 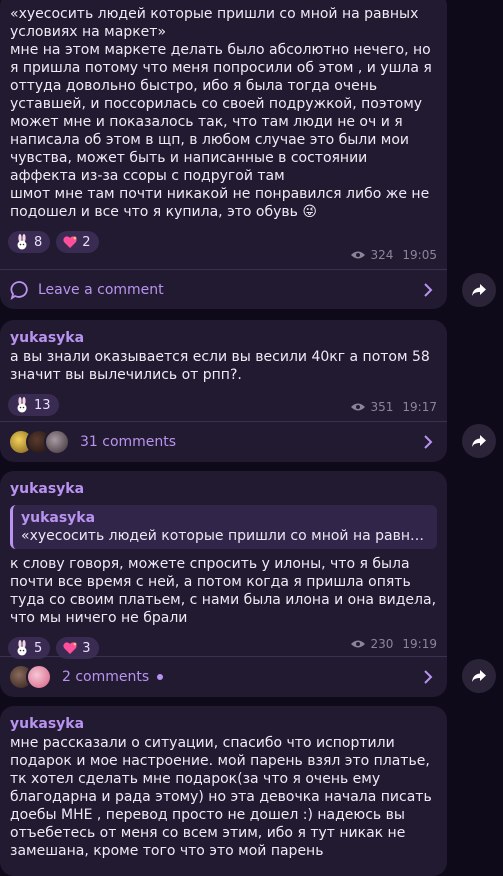 I want to click on post-meta: 351 19:17, so click(x=393, y=407).